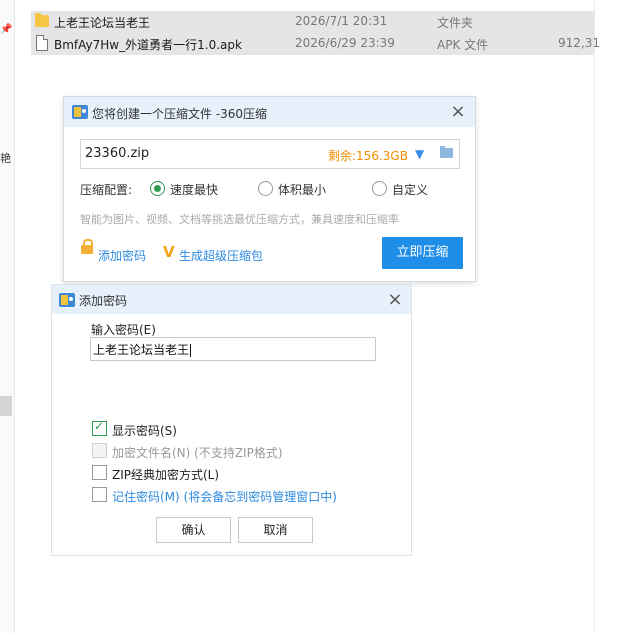 The height and width of the screenshot is (633, 624). What do you see at coordinates (42, 20) in the screenshot?
I see `folder-icon` at bounding box center [42, 20].